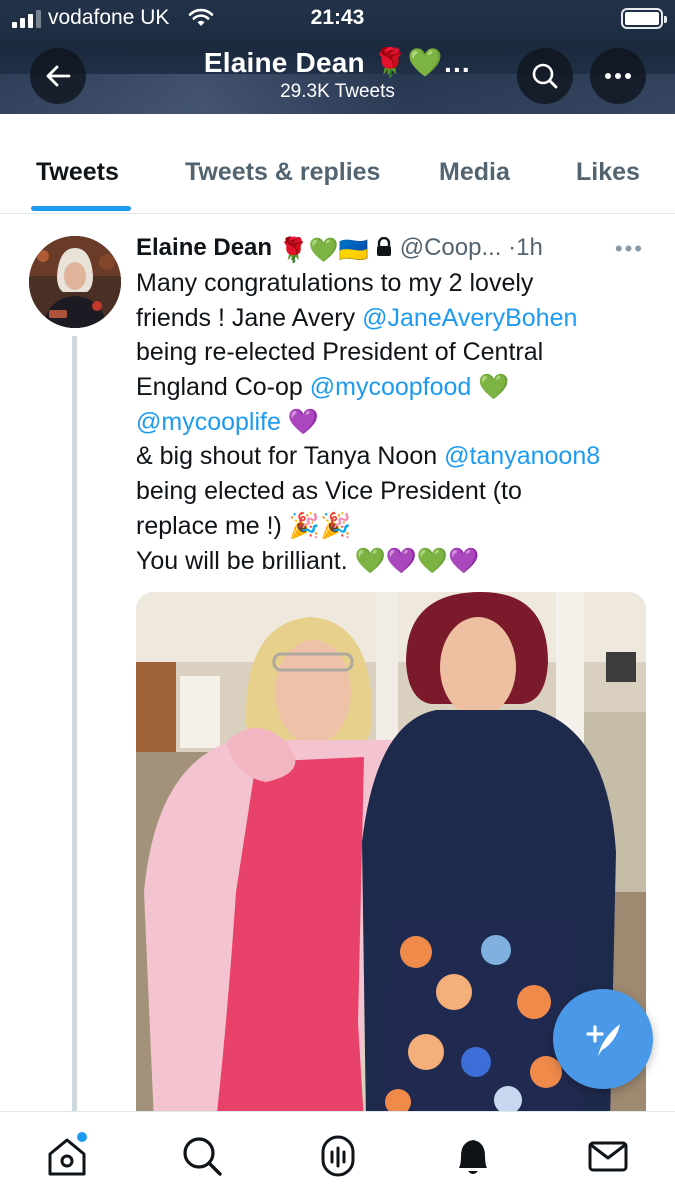 Image resolution: width=675 pixels, height=1200 pixels. What do you see at coordinates (81, 208) in the screenshot?
I see `active-tab-indicator` at bounding box center [81, 208].